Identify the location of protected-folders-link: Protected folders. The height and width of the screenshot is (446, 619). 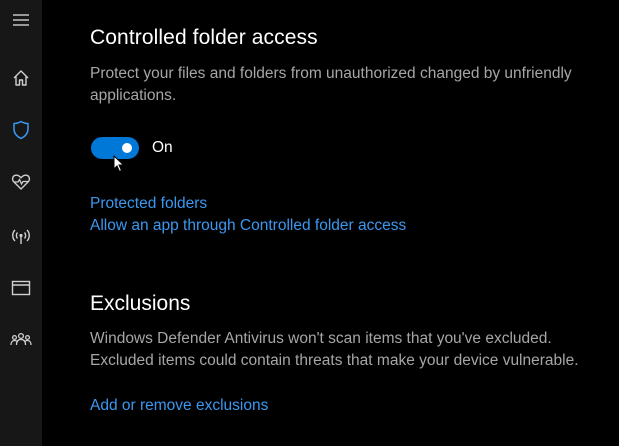
(148, 204).